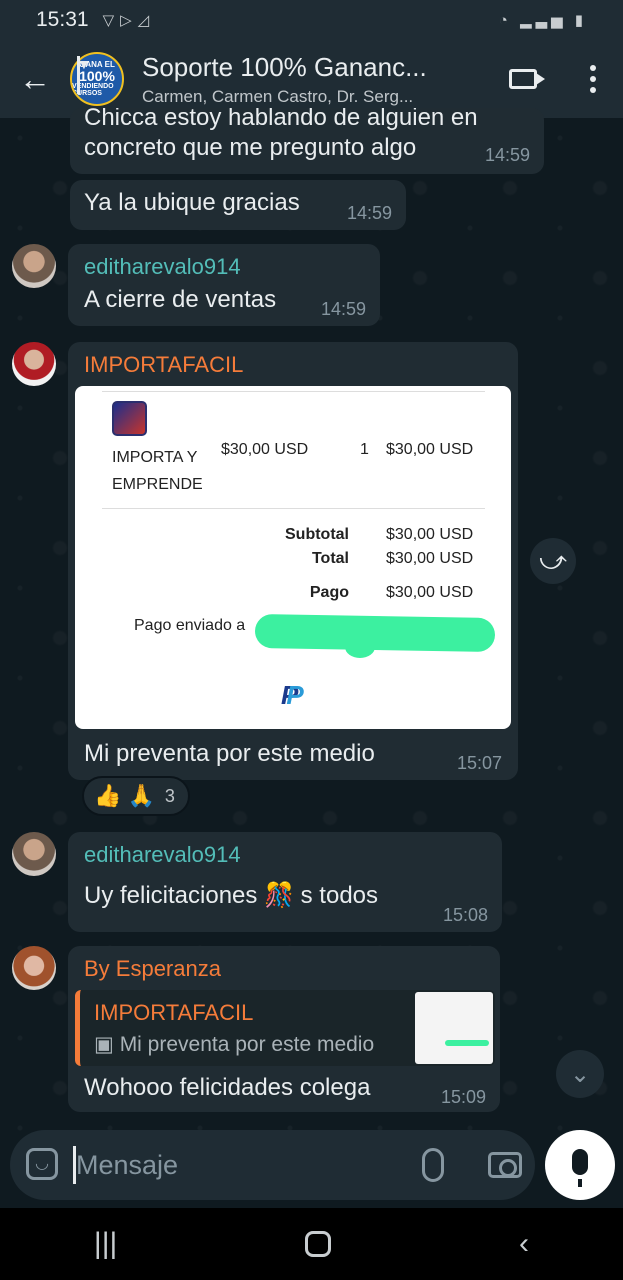  What do you see at coordinates (192, 202) in the screenshot?
I see `message-text: Ya la ubique gracias` at bounding box center [192, 202].